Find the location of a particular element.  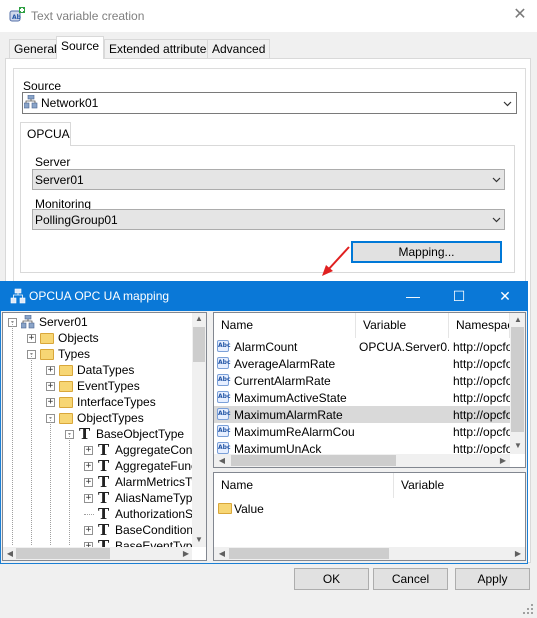

tree-node-label: DataTypes is located at coordinates (106, 370).